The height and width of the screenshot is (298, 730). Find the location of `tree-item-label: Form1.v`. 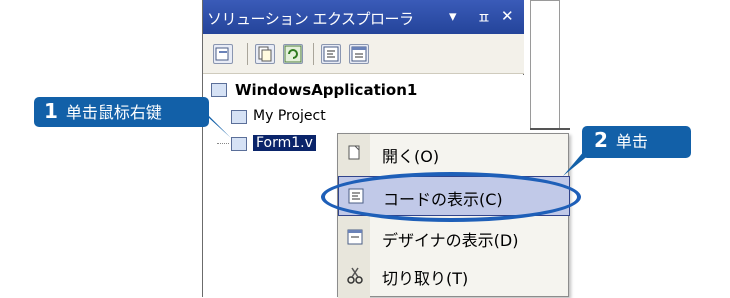

tree-item-label: Form1.v is located at coordinates (284, 143).